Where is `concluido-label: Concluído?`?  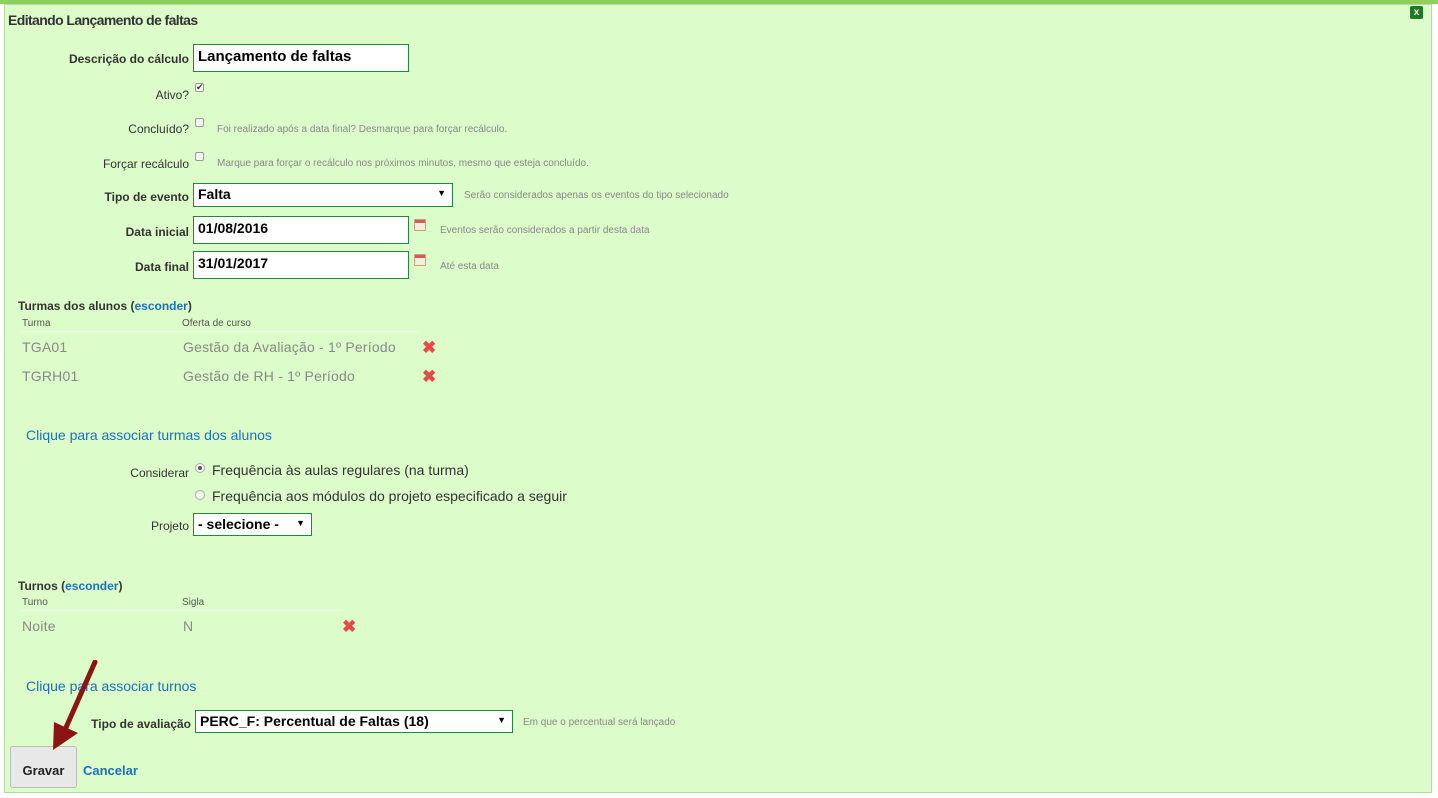 concluido-label: Concluído? is located at coordinates (158, 129).